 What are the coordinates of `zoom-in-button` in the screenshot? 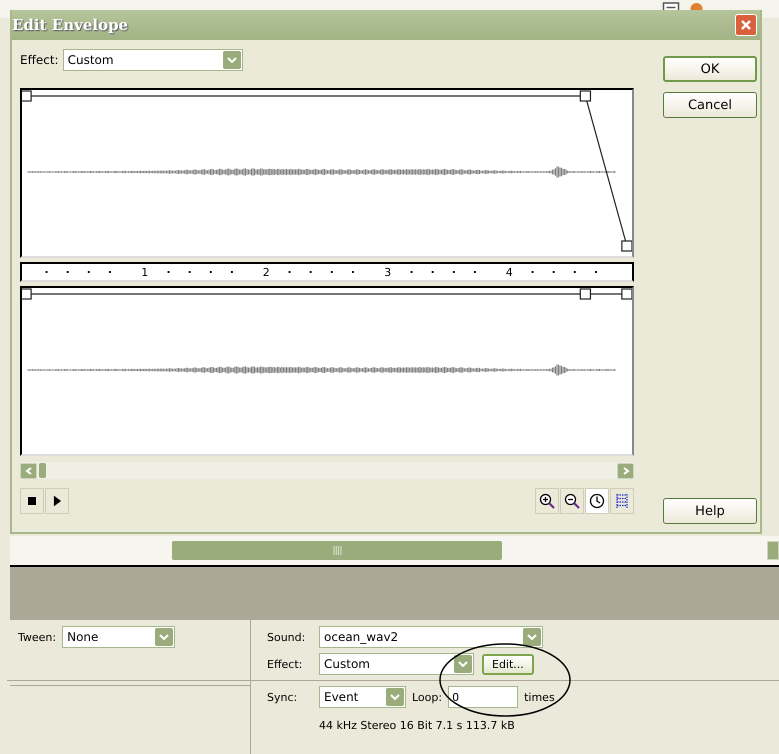 It's located at (547, 501).